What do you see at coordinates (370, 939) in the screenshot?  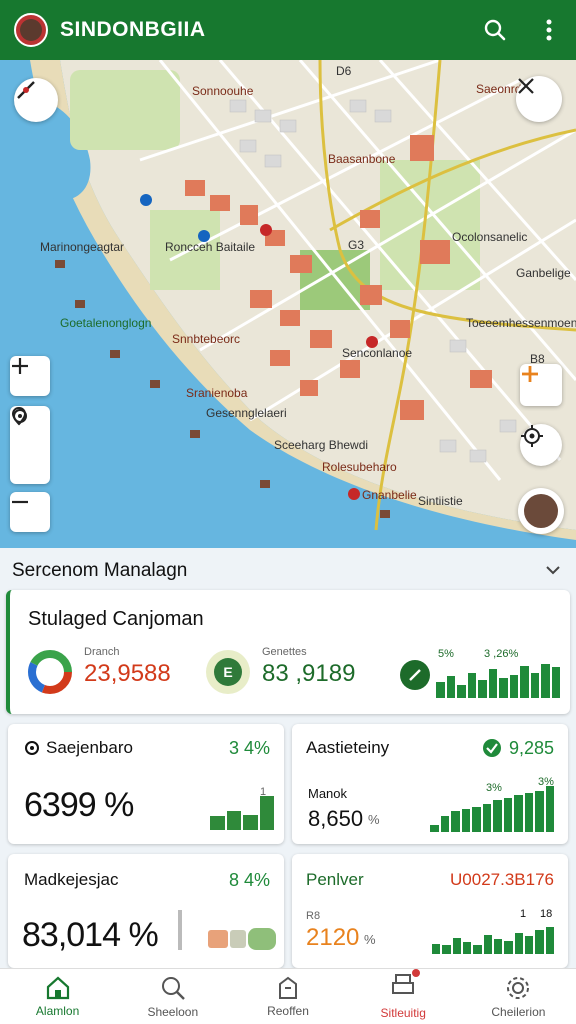 I see `card4-unit: %` at bounding box center [370, 939].